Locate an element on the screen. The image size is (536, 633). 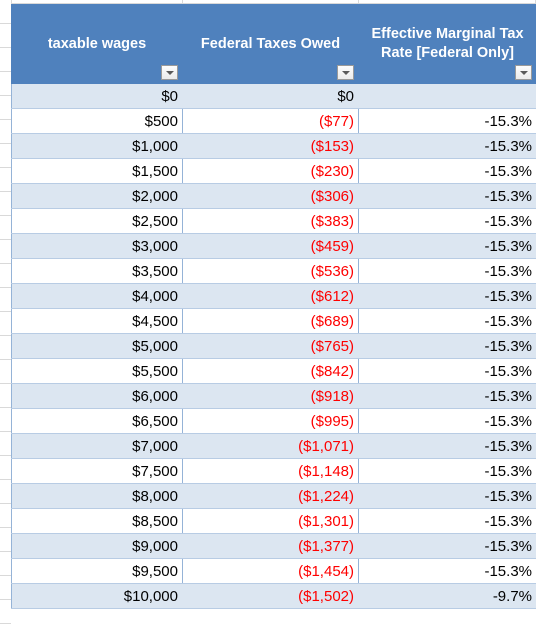
cell-wages: $9,000 is located at coordinates (97, 546).